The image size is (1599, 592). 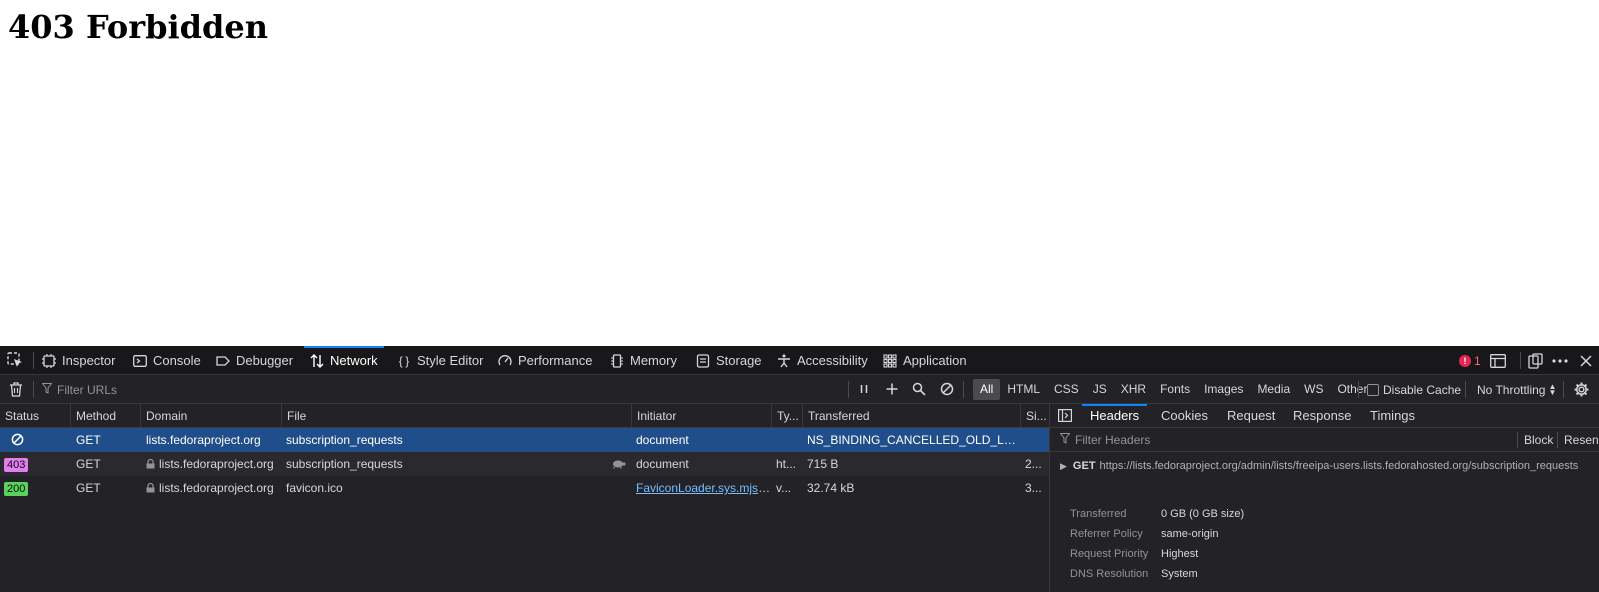 I want to click on detail-row-transferred: Transferred 0 GB (0 GB size), so click(x=1330, y=514).